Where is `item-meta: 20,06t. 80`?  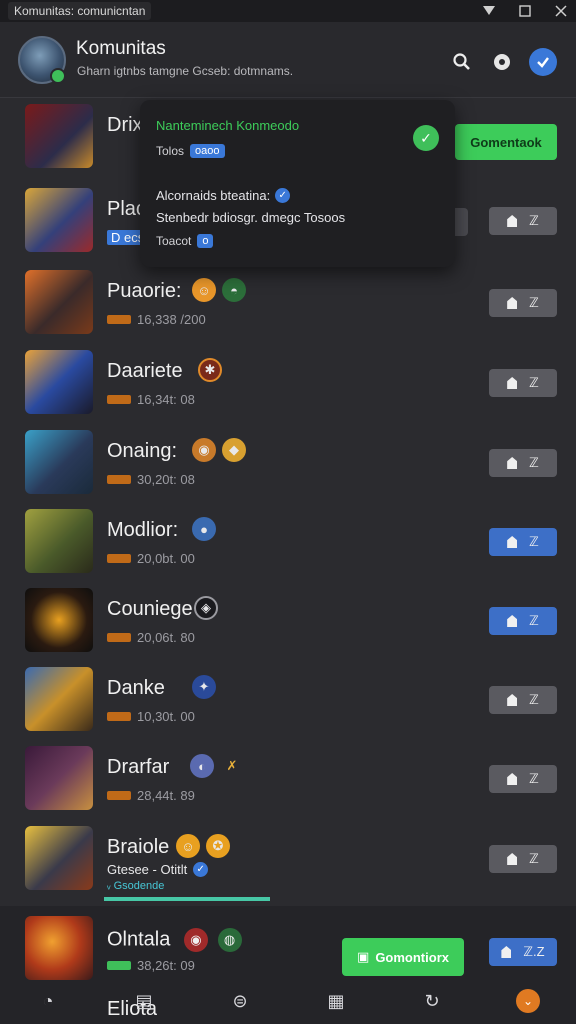 item-meta: 20,06t. 80 is located at coordinates (151, 637).